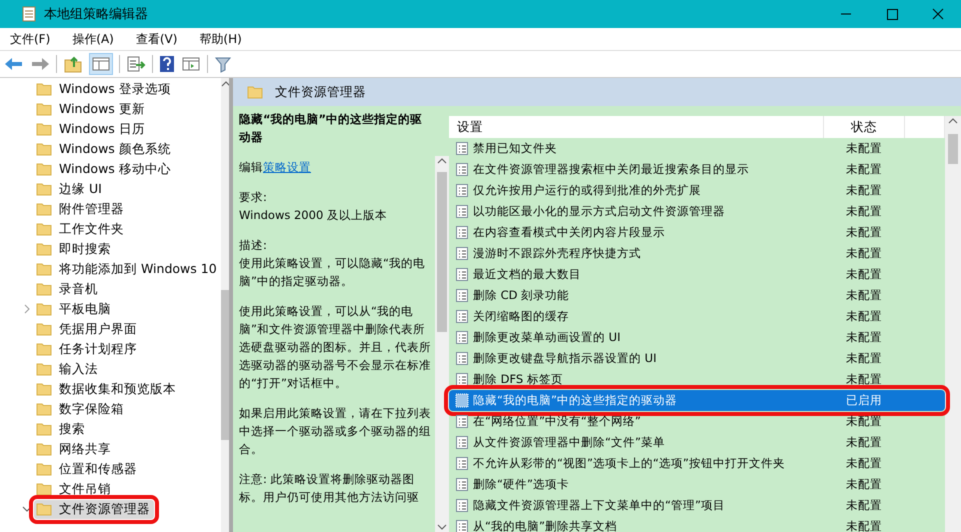 Image resolution: width=961 pixels, height=532 pixels. Describe the element at coordinates (697, 358) in the screenshot. I see `table-row: 删除更改键盘导航指示器设置的 UI 未配置` at that location.